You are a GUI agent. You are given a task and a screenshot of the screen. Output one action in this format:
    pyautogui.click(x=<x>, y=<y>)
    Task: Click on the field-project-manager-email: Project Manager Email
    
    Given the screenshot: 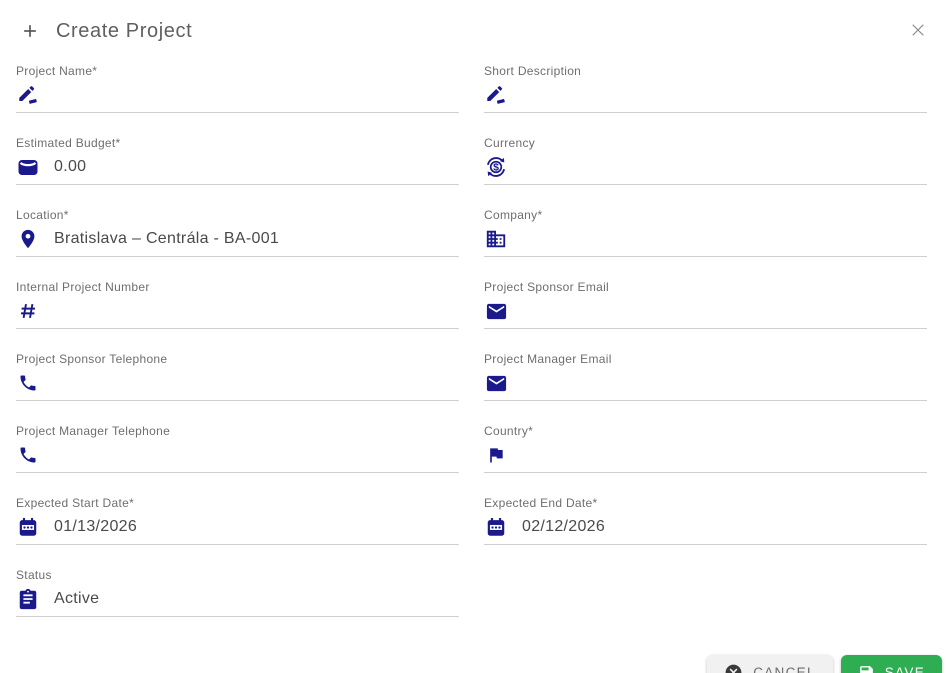 What is the action you would take?
    pyautogui.click(x=705, y=376)
    